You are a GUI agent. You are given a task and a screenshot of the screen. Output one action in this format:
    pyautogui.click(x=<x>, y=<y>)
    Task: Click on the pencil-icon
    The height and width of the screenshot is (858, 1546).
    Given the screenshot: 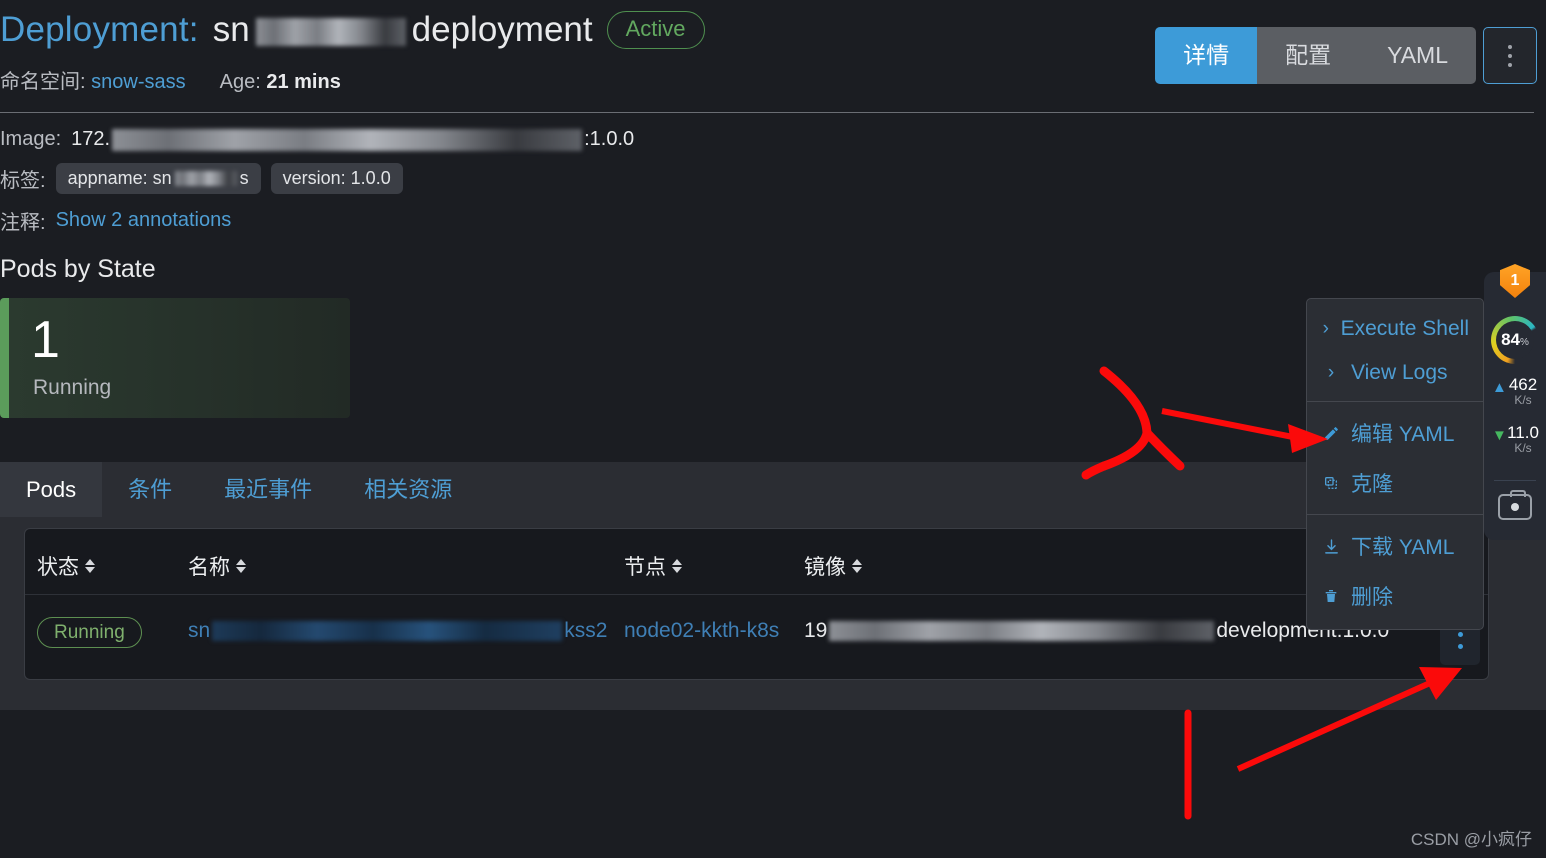 What is the action you would take?
    pyautogui.click(x=1331, y=433)
    